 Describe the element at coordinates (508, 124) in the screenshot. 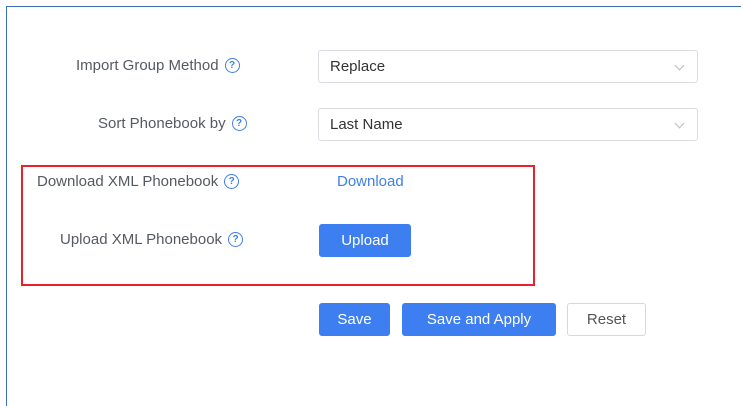

I see `sort-phonebook-select: Last Name` at that location.